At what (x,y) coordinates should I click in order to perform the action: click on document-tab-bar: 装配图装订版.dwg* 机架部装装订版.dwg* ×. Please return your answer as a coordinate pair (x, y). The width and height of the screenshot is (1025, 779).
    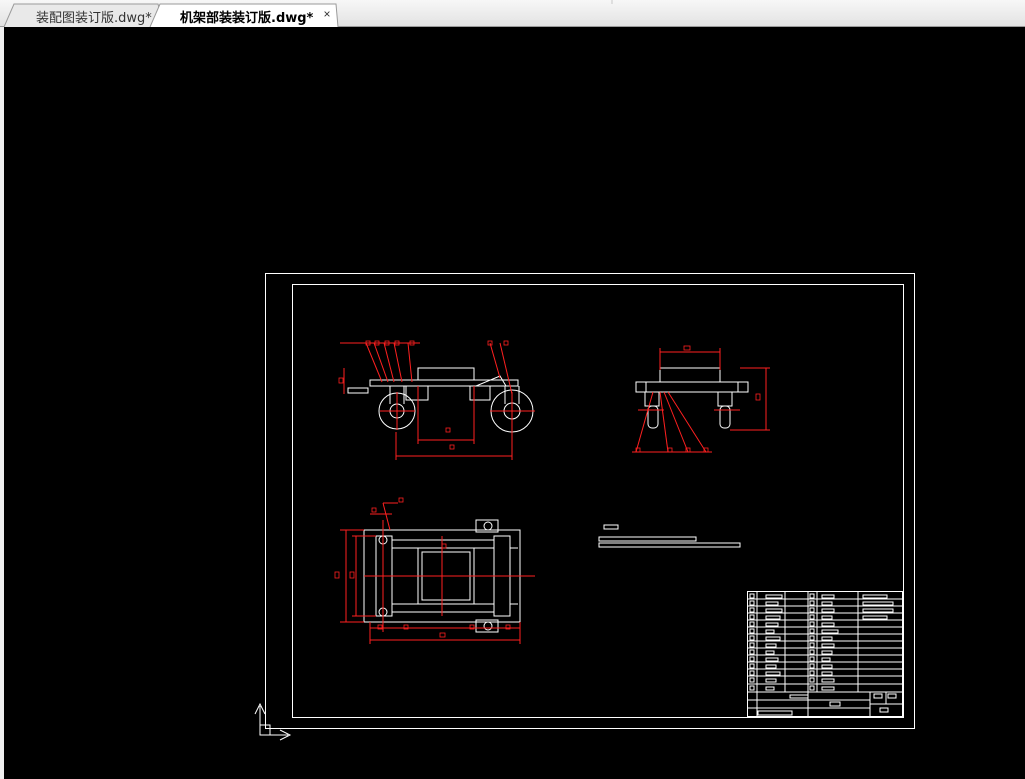
    Looking at the image, I should click on (512, 13).